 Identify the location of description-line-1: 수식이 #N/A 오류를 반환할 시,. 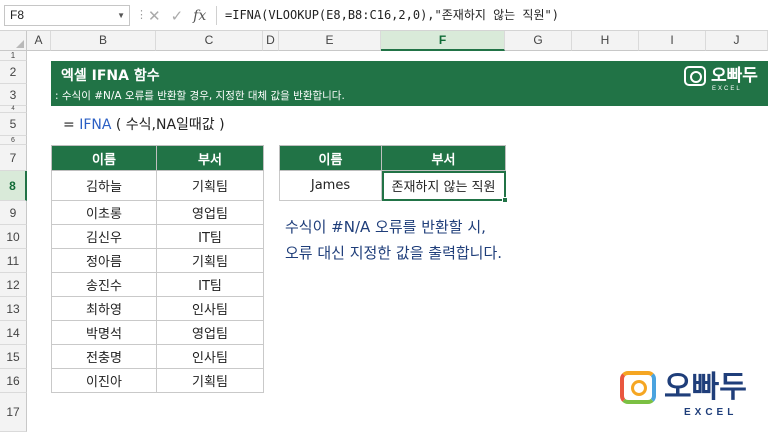
(385, 227).